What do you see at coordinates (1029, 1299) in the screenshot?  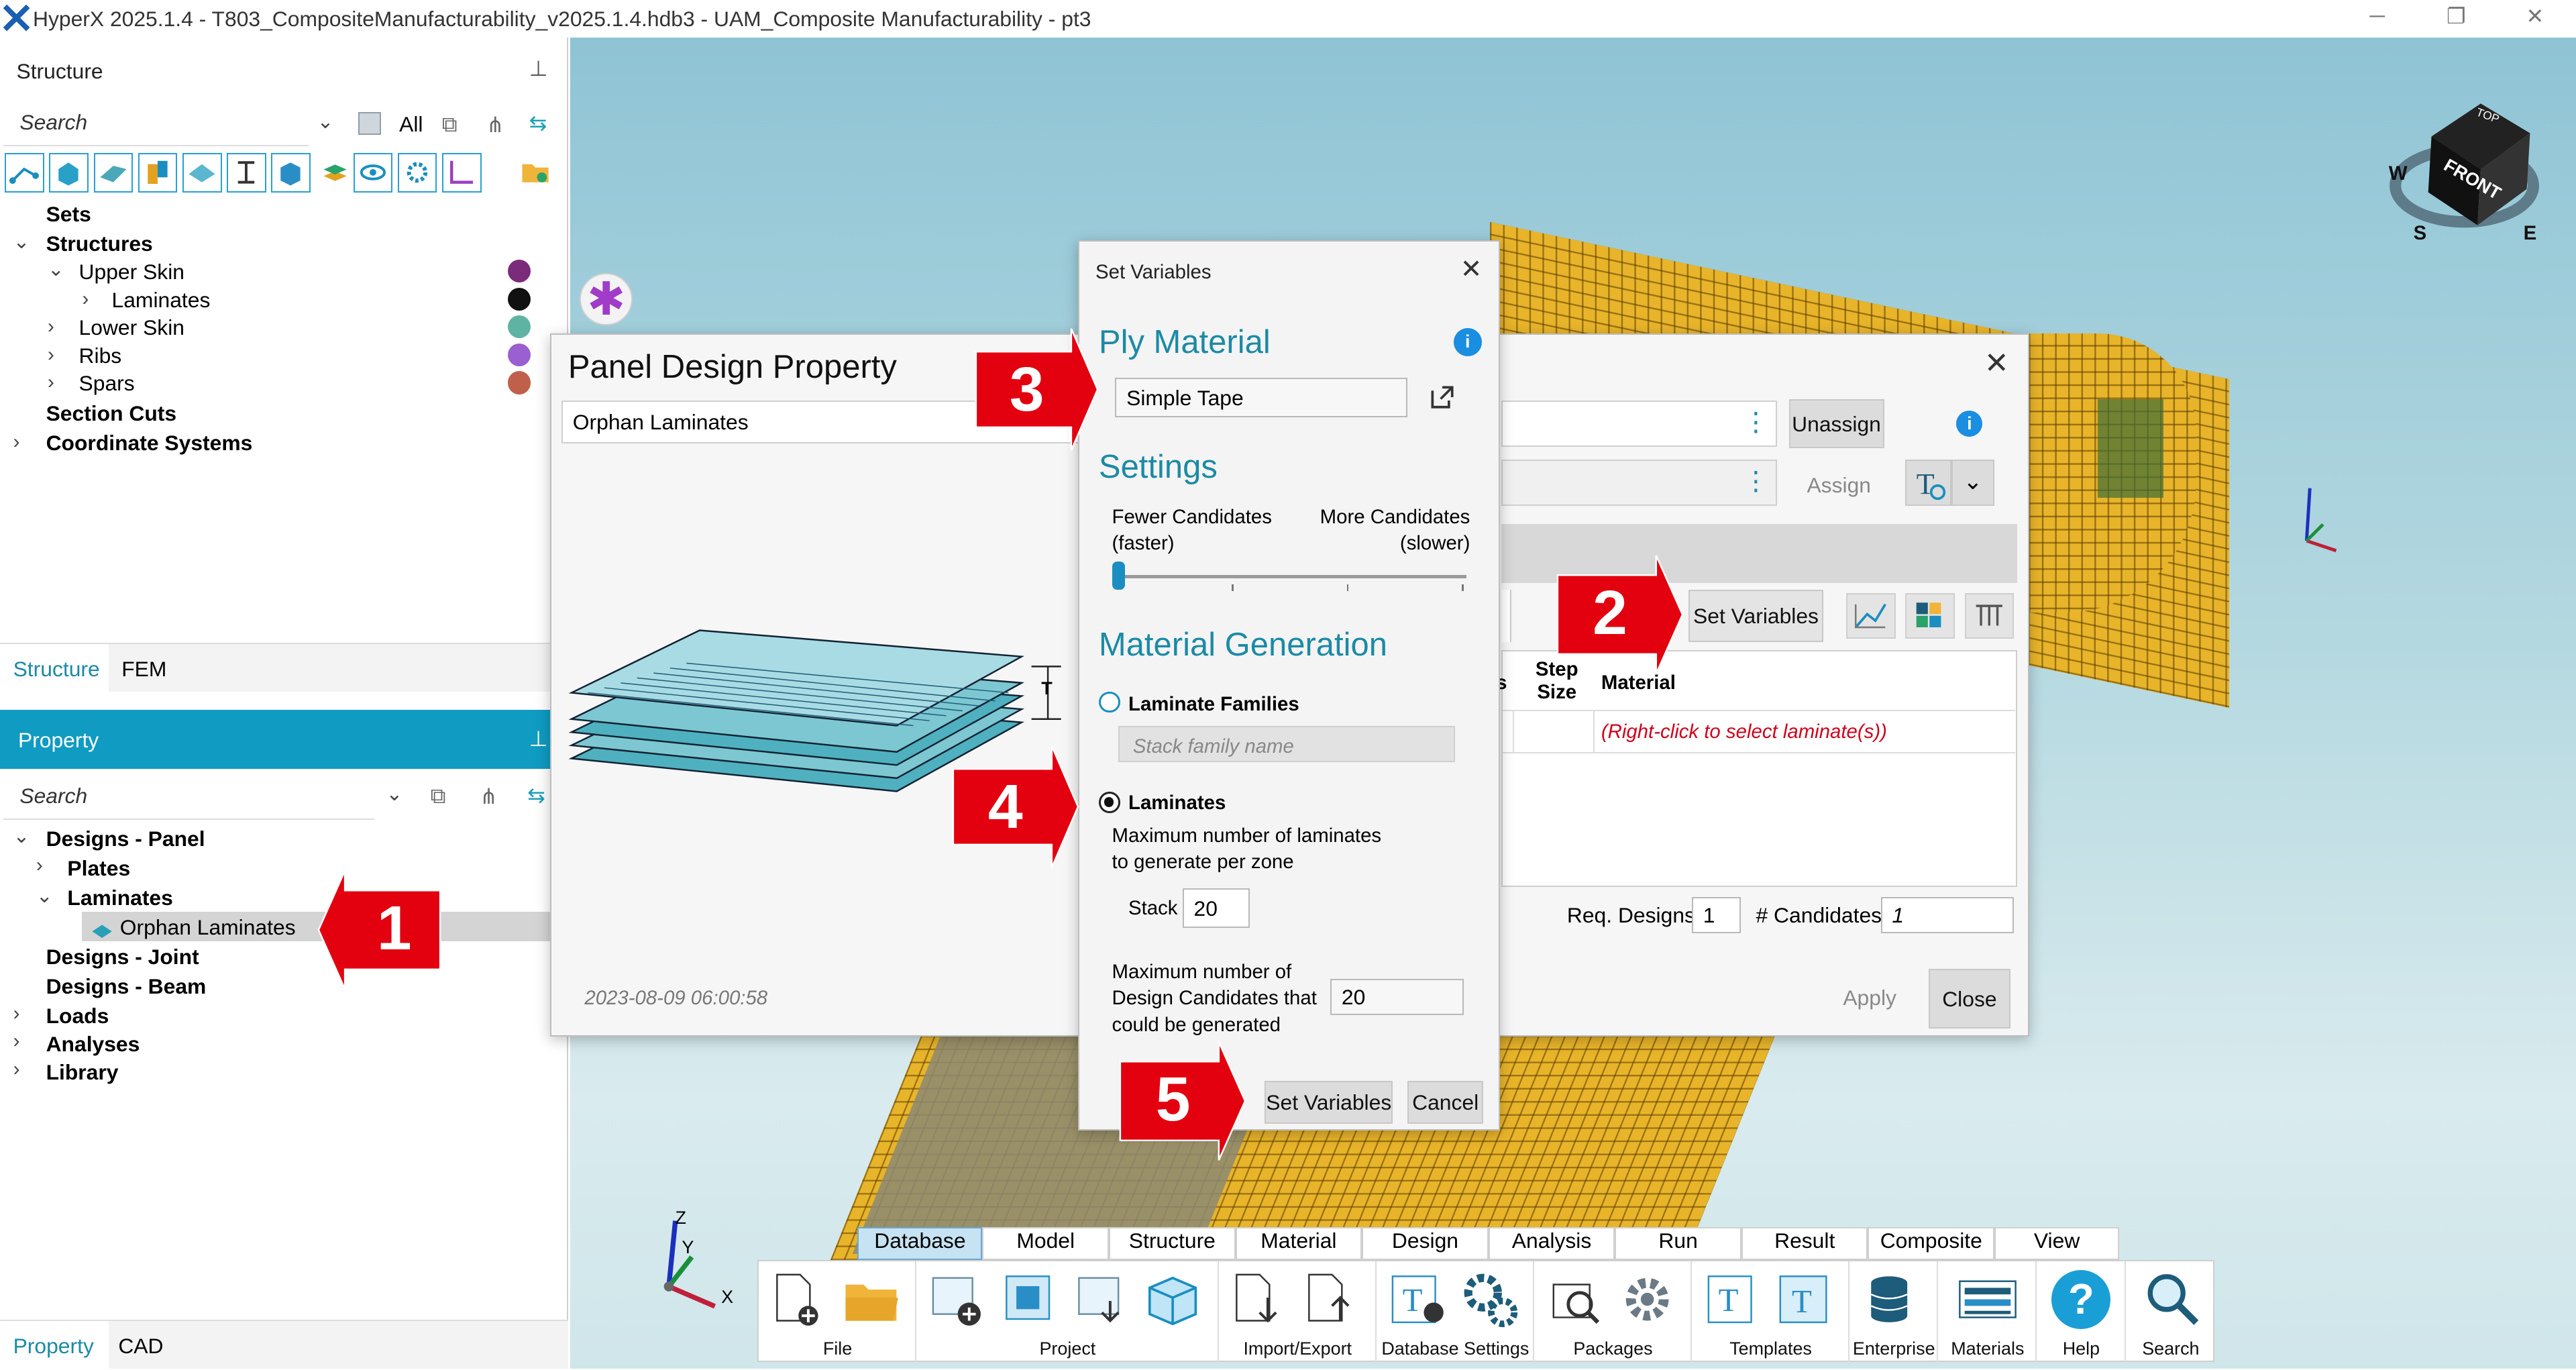 I see `project-icon` at bounding box center [1029, 1299].